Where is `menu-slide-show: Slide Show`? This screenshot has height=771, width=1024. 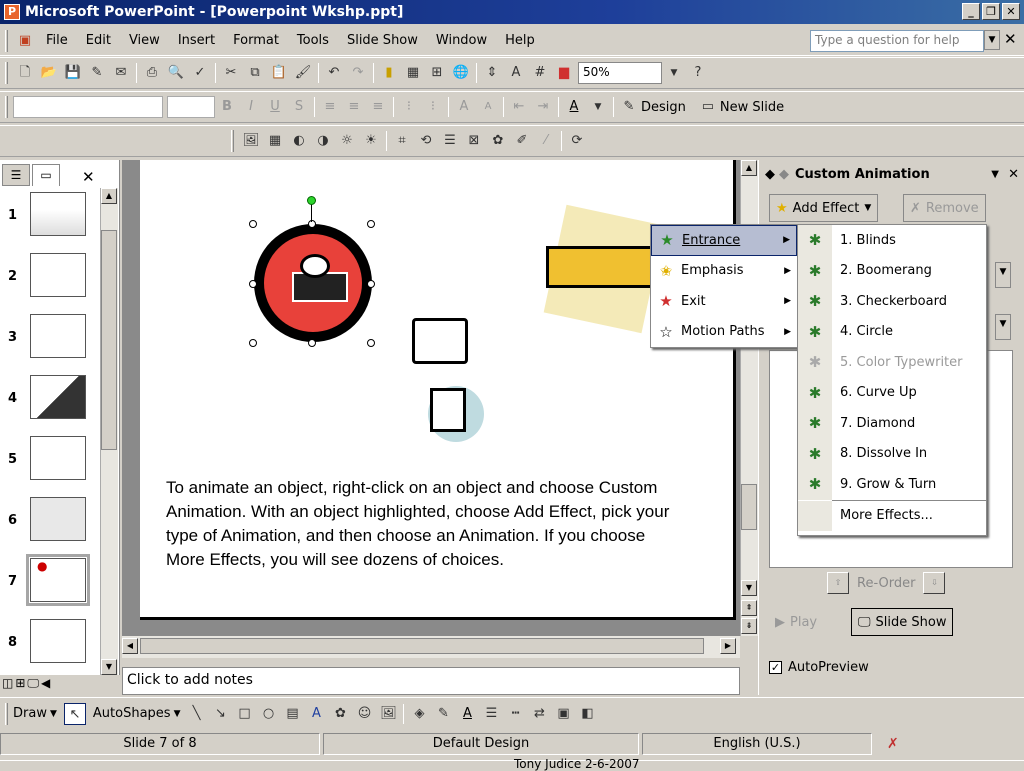
menu-slide-show: Slide Show is located at coordinates (382, 40).